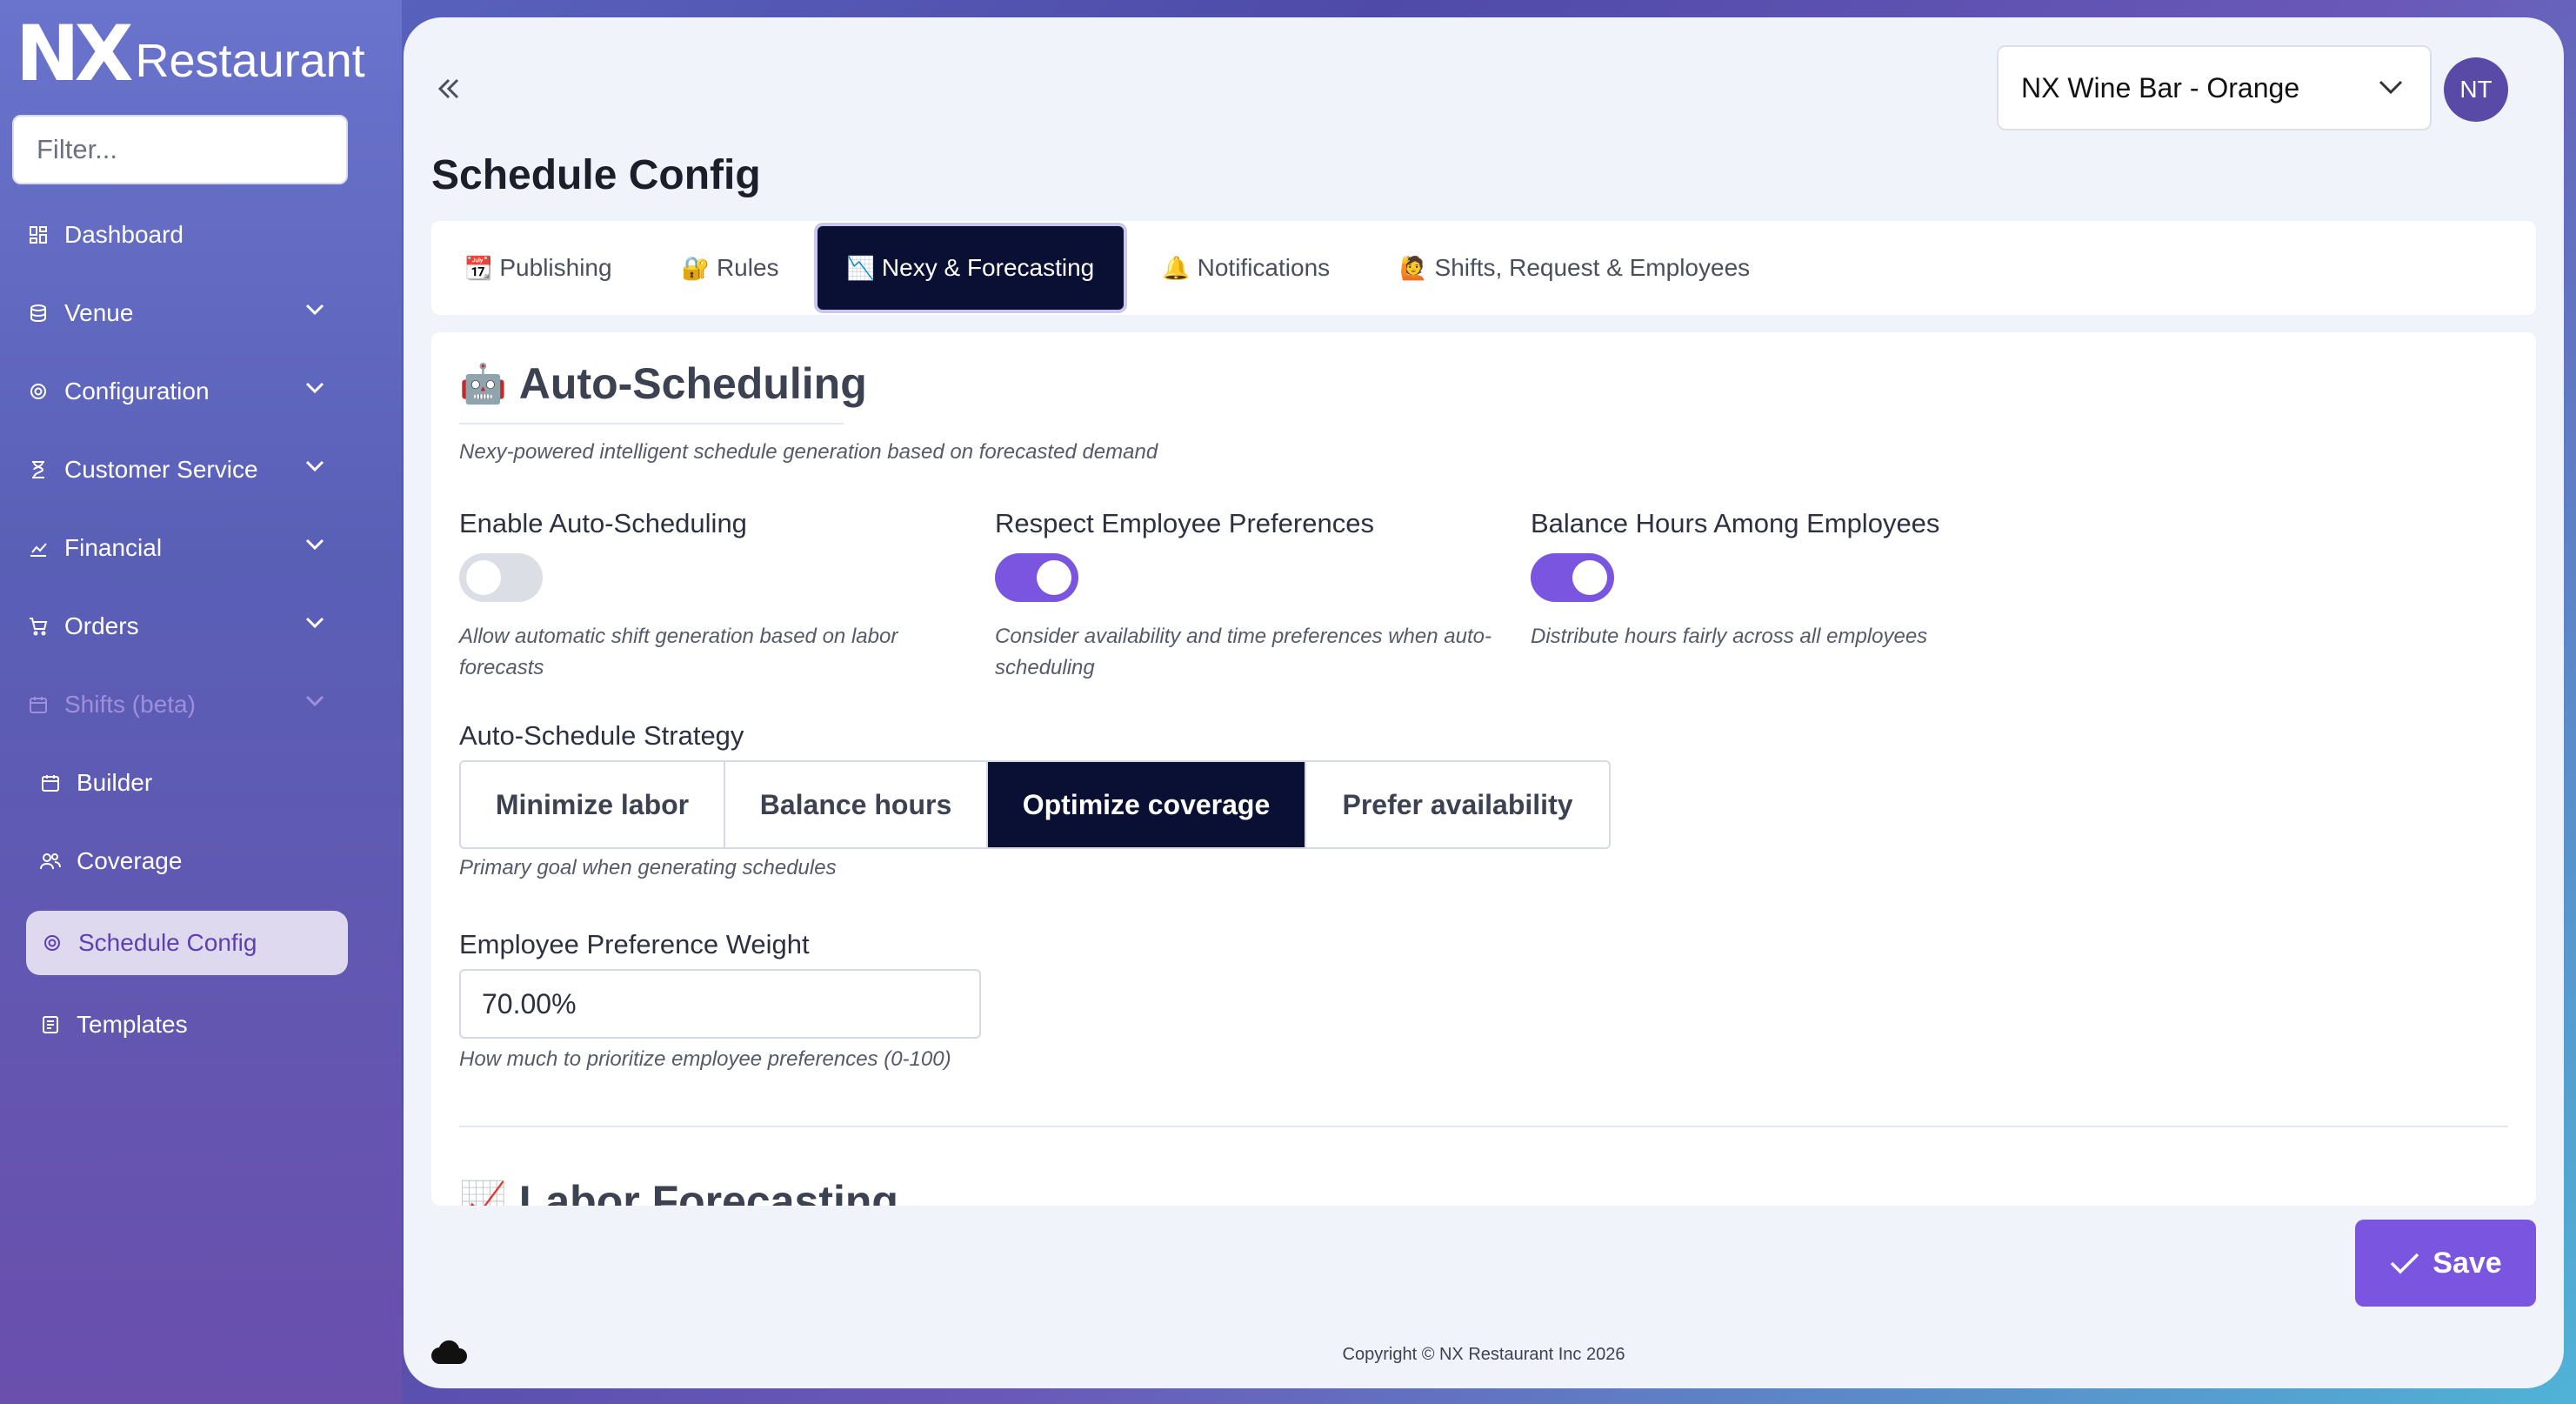  Describe the element at coordinates (720, 1004) in the screenshot. I see `preference-weight-input` at that location.